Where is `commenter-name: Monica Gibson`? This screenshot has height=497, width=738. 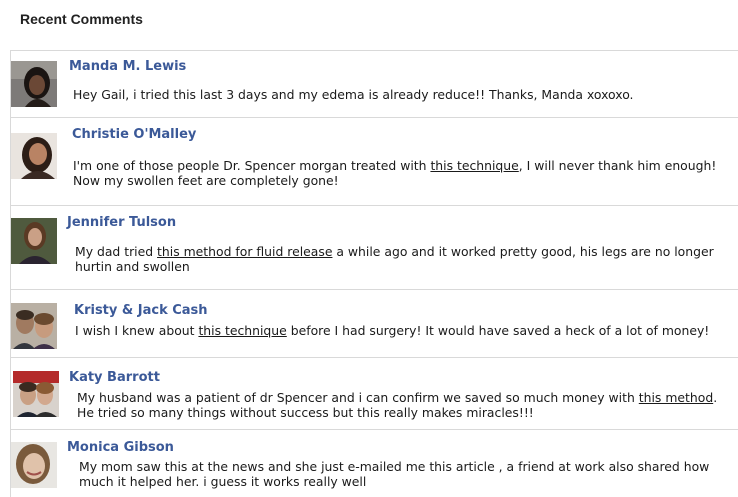
commenter-name: Monica Gibson is located at coordinates (120, 447).